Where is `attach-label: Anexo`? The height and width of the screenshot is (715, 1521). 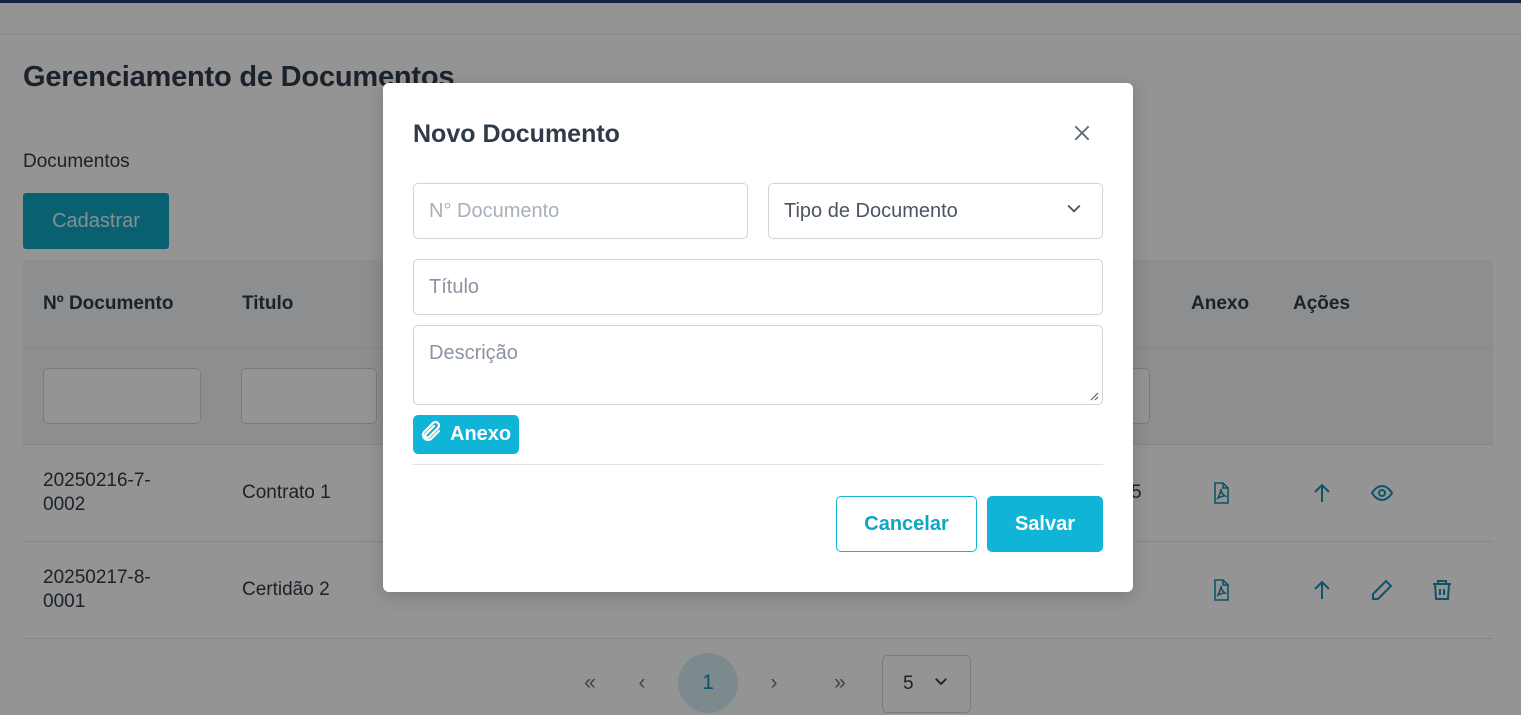 attach-label: Anexo is located at coordinates (481, 434).